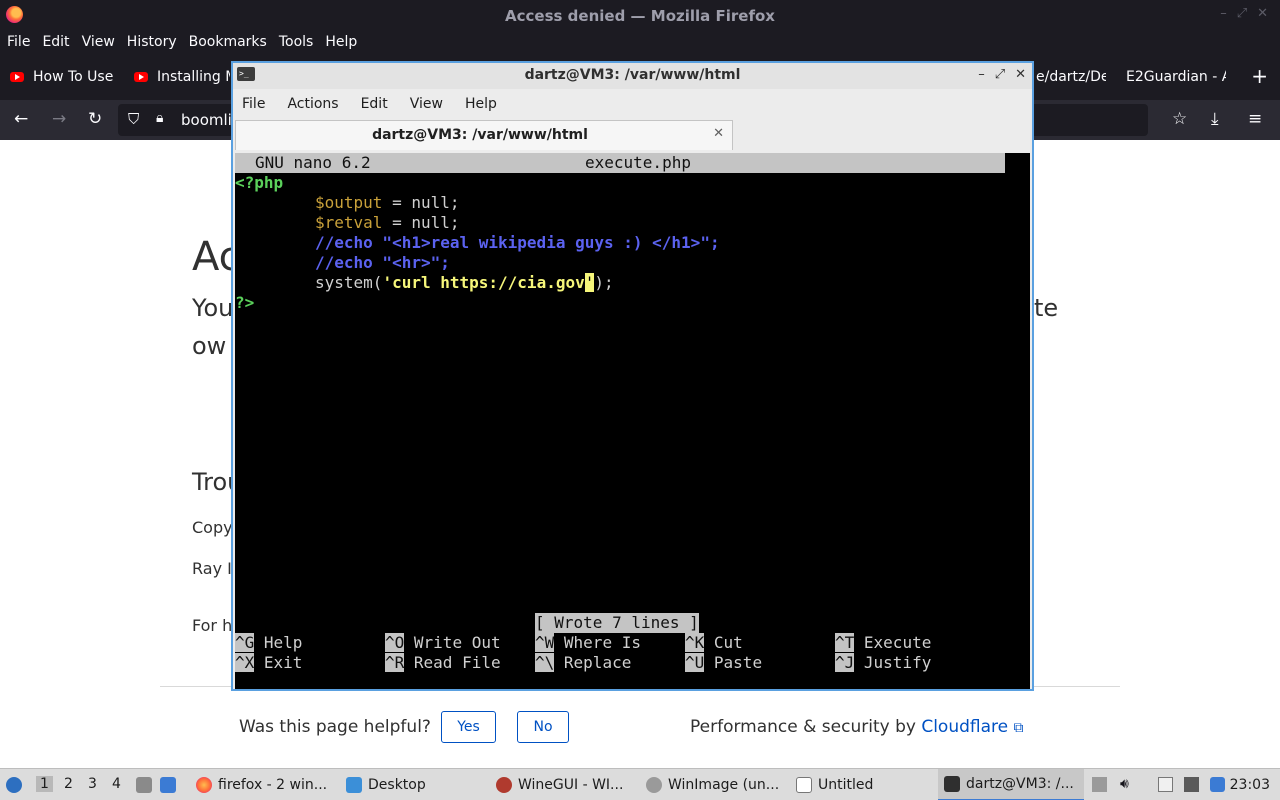 The width and height of the screenshot is (1280, 800). What do you see at coordinates (14, 784) in the screenshot?
I see `start-menu-button` at bounding box center [14, 784].